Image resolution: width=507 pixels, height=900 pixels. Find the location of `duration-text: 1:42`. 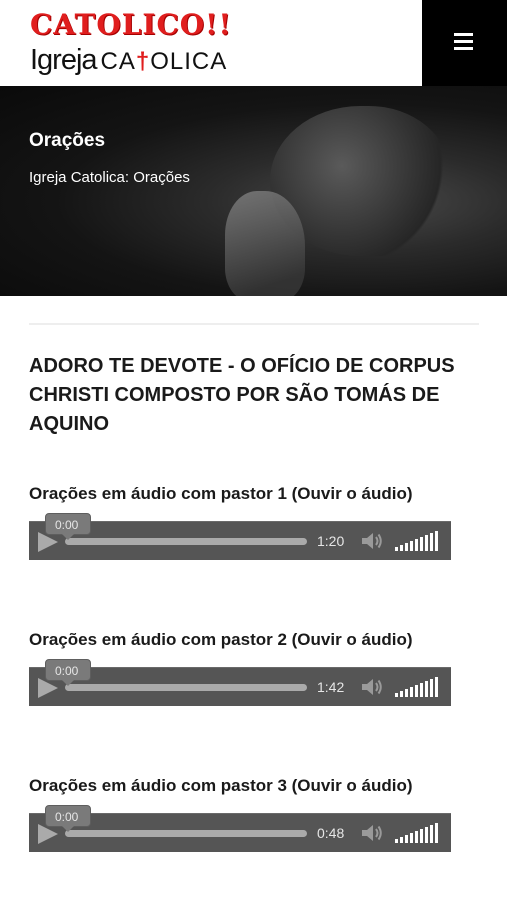

duration-text: 1:42 is located at coordinates (331, 687).